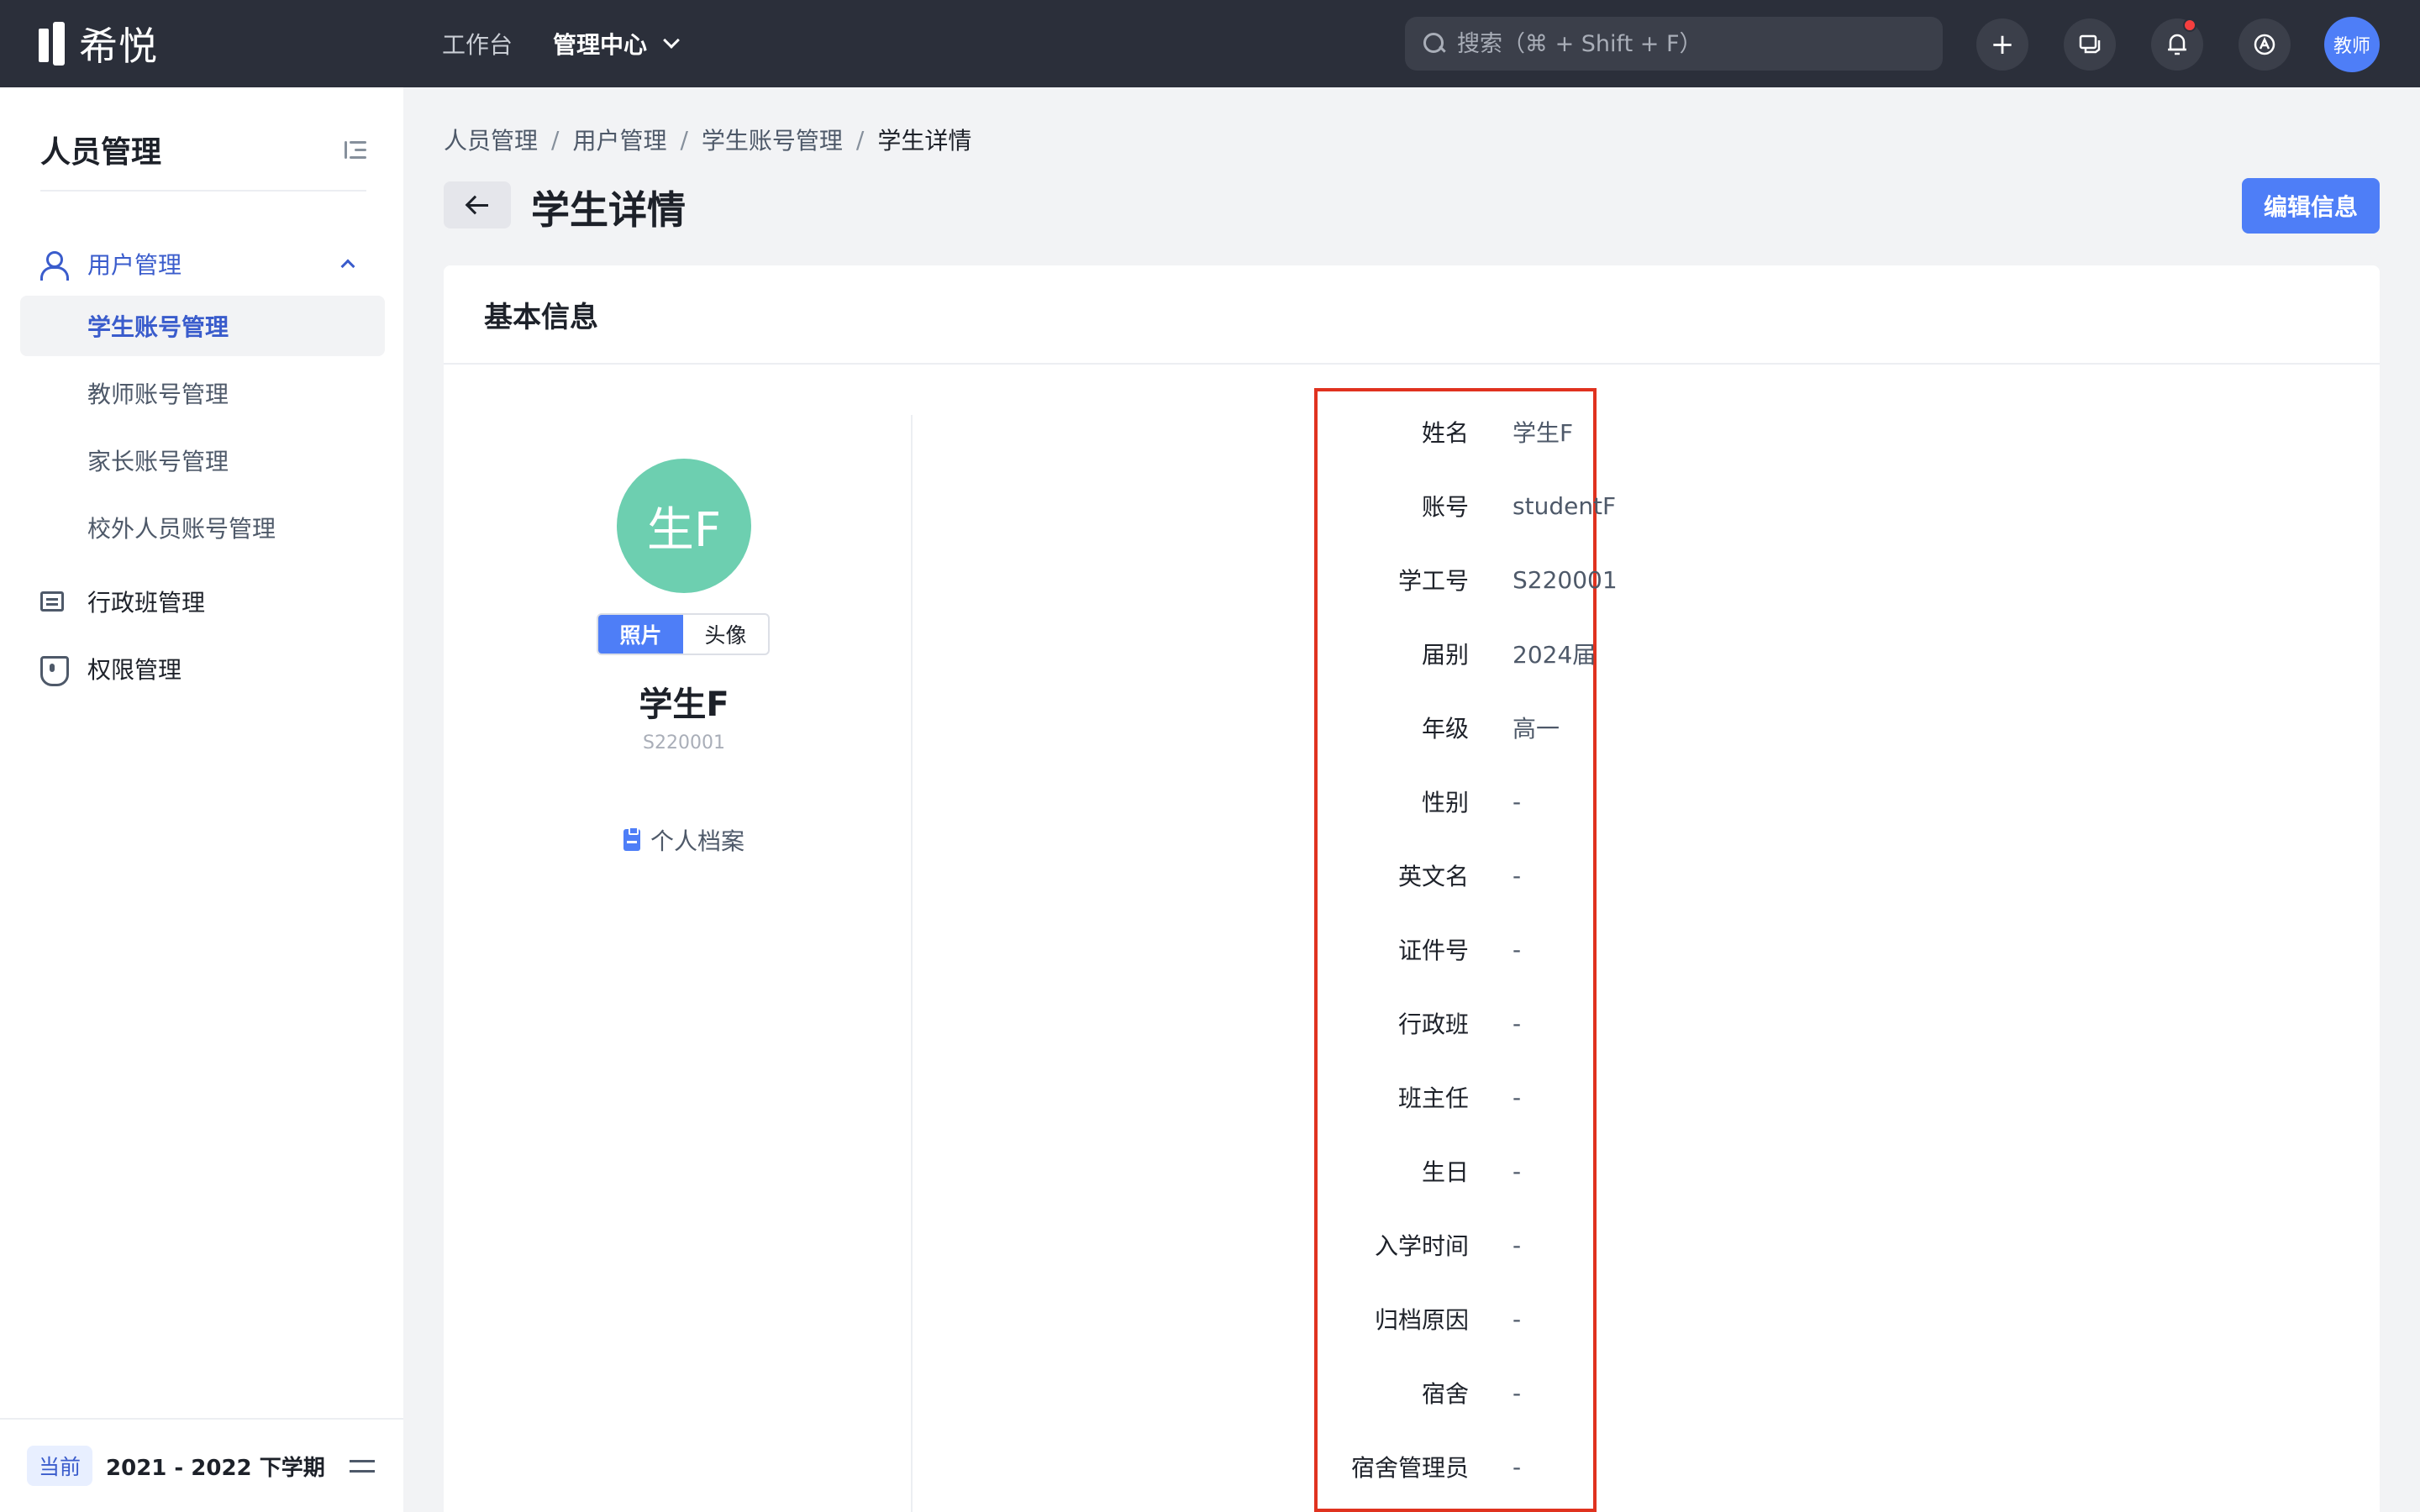 Image resolution: width=2420 pixels, height=1512 pixels. I want to click on field-label: 行政班, so click(1433, 1024).